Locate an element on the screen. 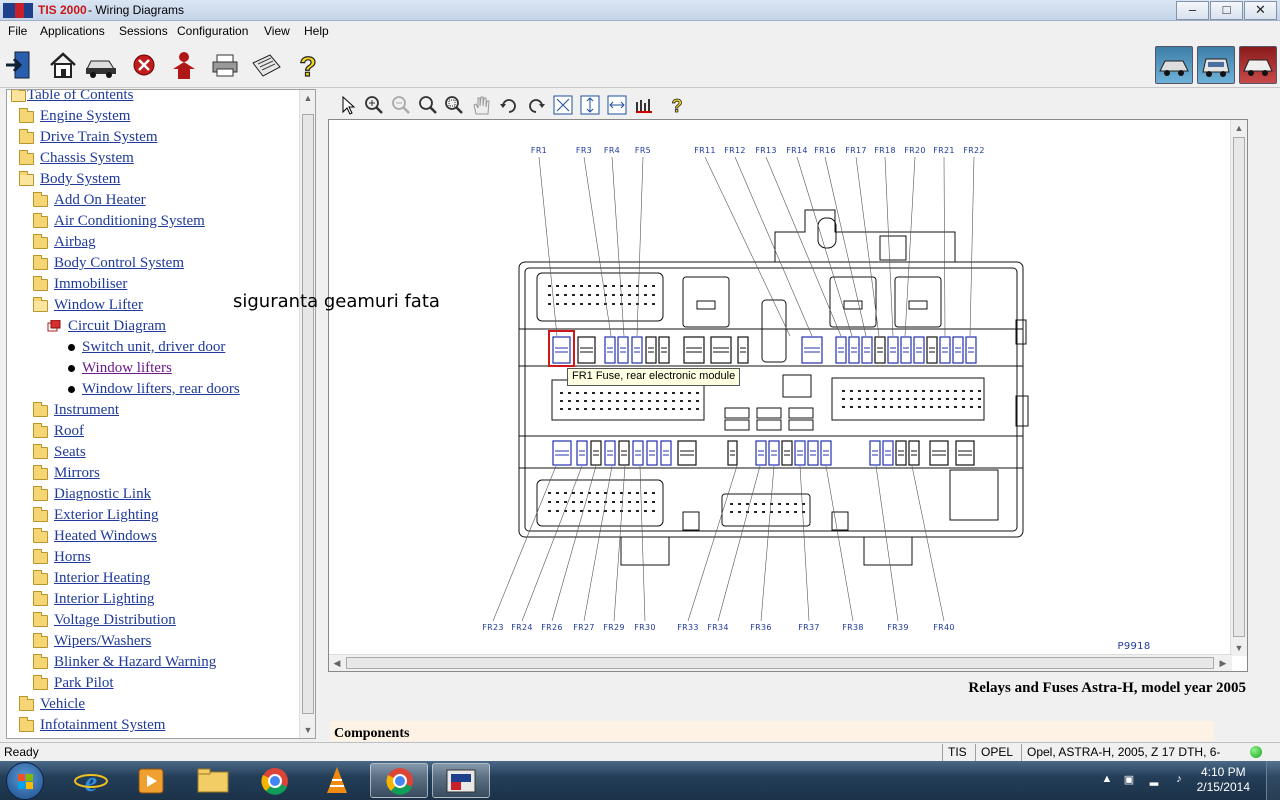 The width and height of the screenshot is (1280, 800). tree-item: Instrument is located at coordinates (152, 412).